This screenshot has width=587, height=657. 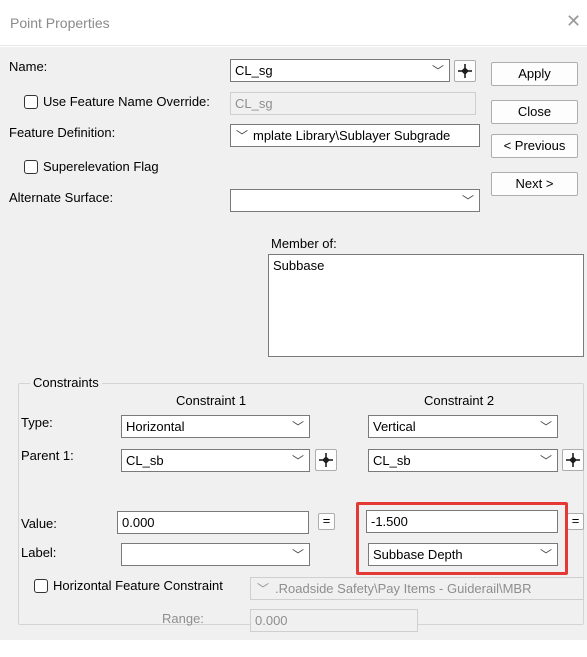 What do you see at coordinates (66, 382) in the screenshot?
I see `constraints-group-title: Constraints` at bounding box center [66, 382].